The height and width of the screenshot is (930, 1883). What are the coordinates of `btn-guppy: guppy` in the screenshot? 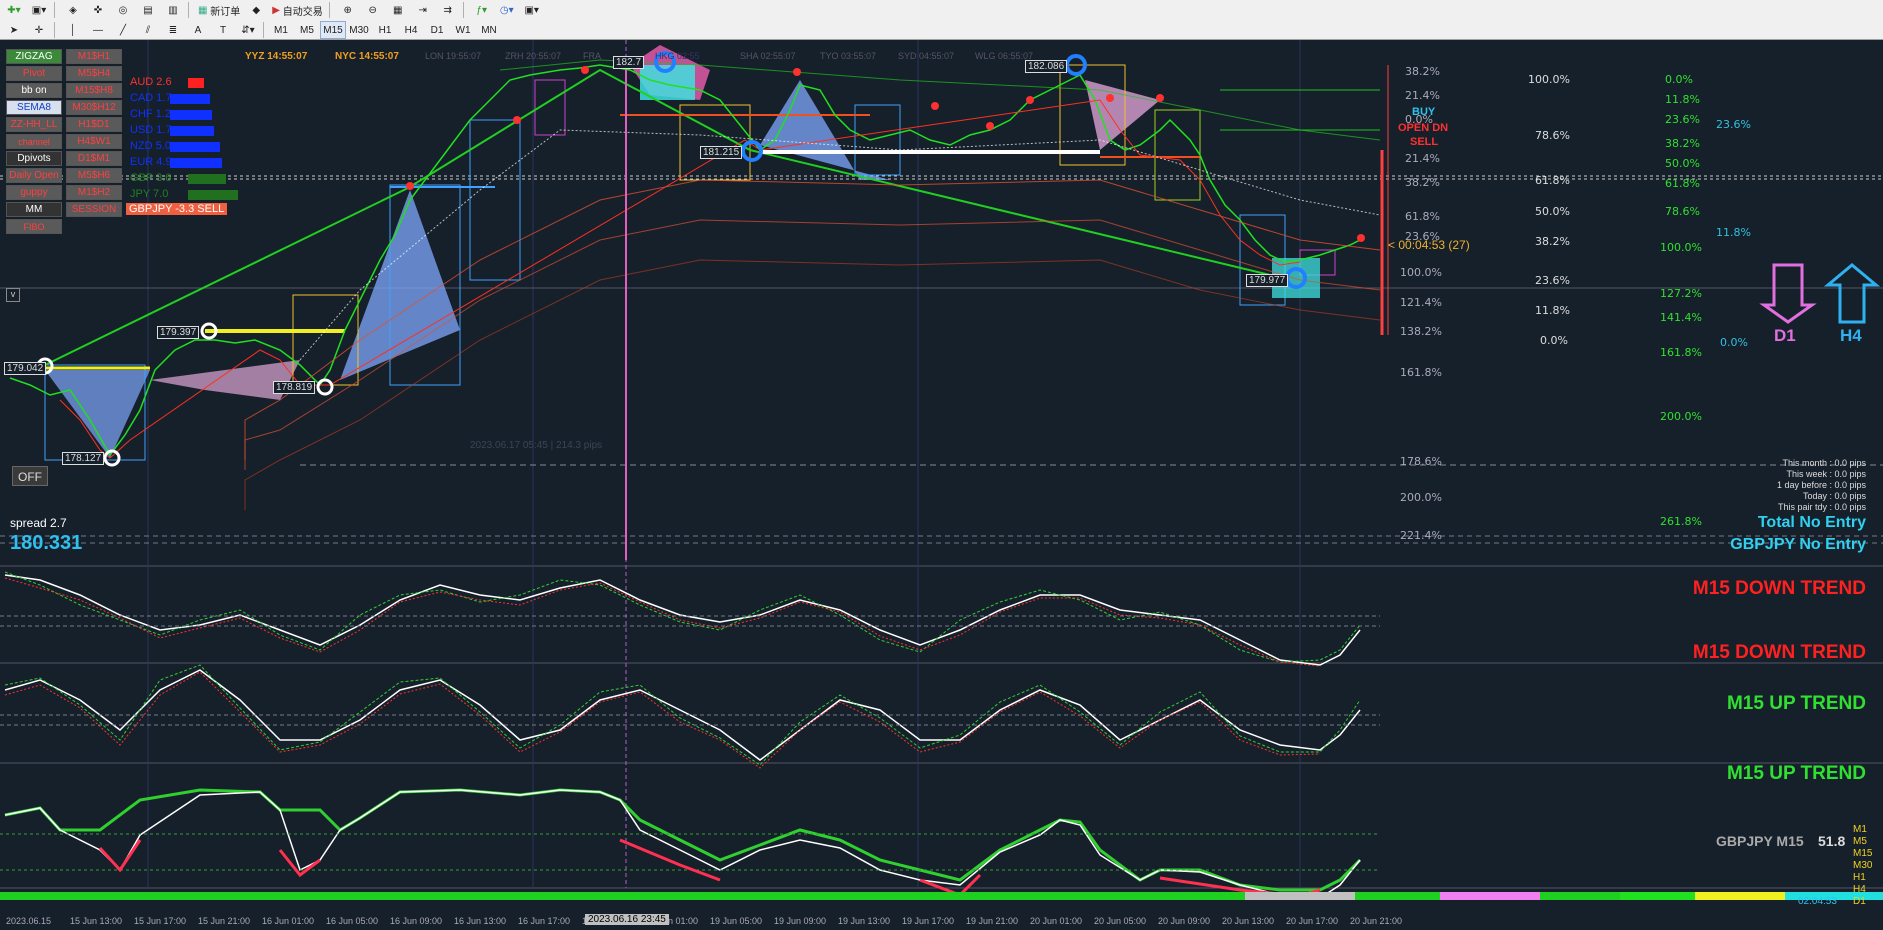 It's located at (34, 192).